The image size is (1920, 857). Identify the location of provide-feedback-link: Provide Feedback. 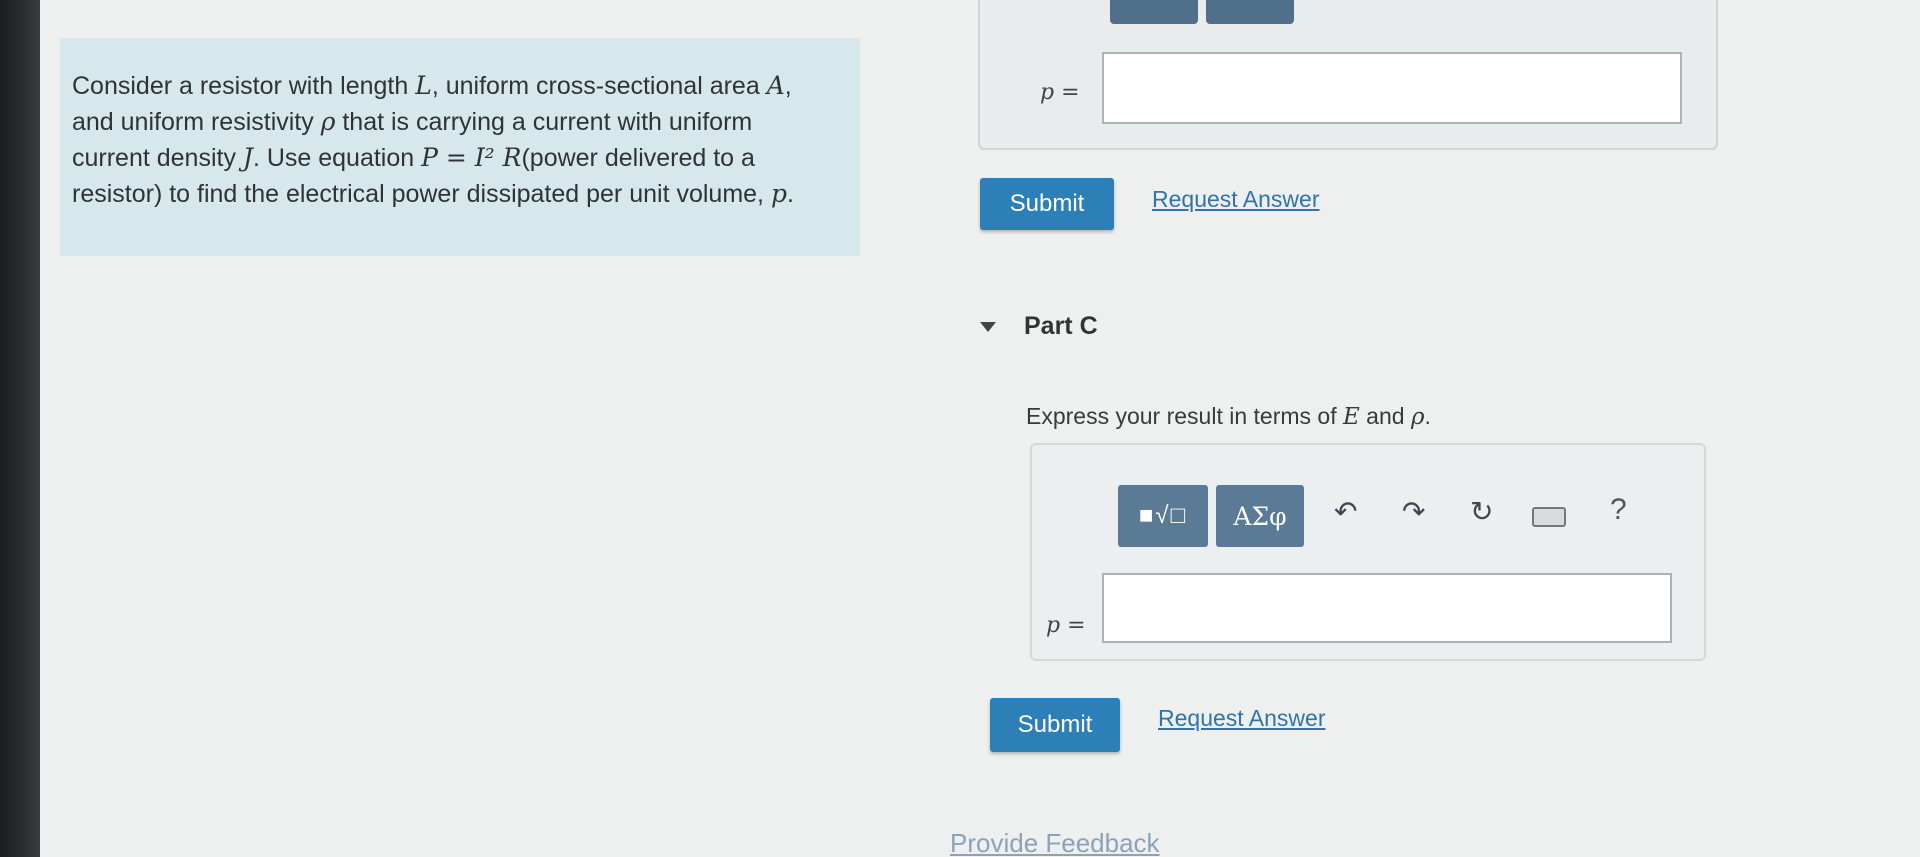
(1055, 842).